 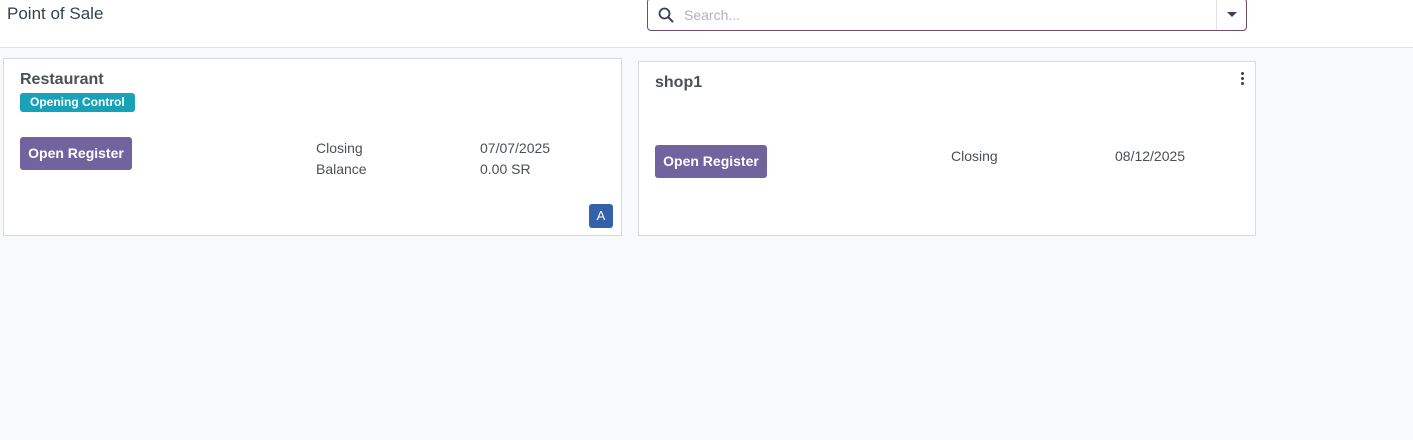 What do you see at coordinates (601, 216) in the screenshot?
I see `avatar: A` at bounding box center [601, 216].